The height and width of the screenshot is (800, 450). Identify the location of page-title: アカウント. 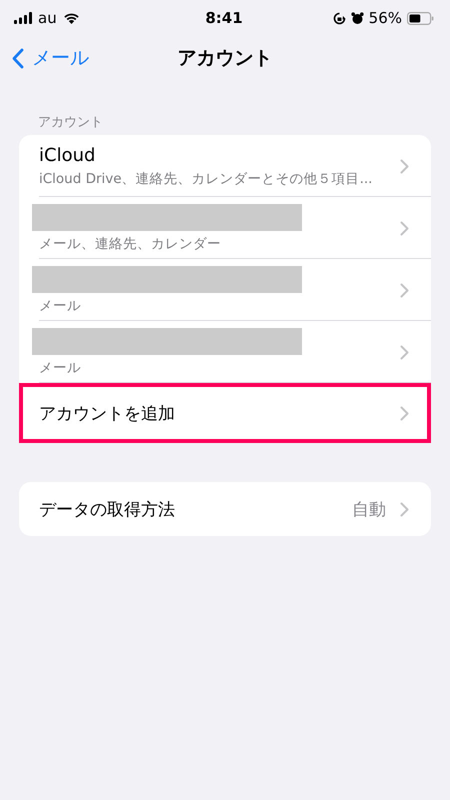
(225, 58).